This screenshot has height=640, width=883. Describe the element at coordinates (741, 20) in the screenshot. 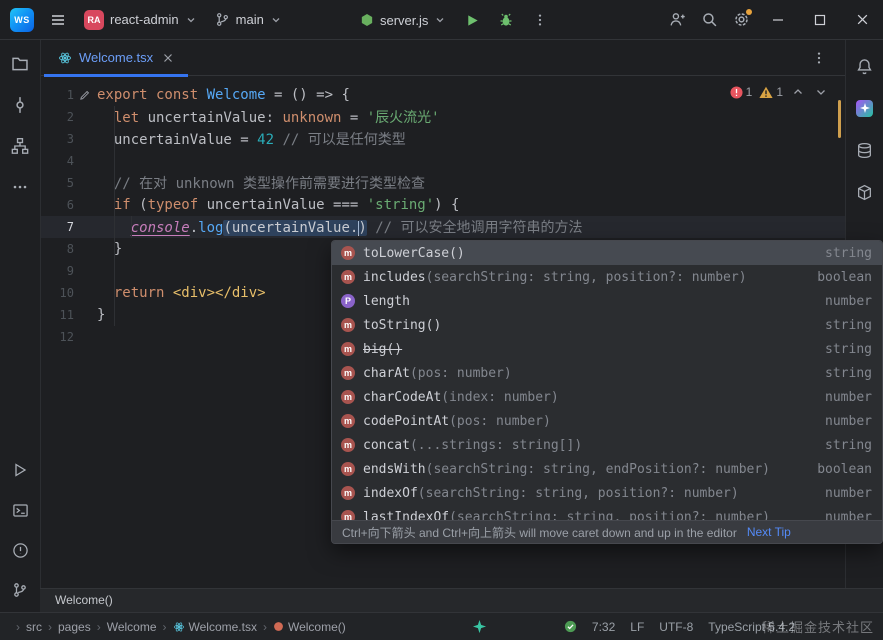

I see `settings-button` at that location.